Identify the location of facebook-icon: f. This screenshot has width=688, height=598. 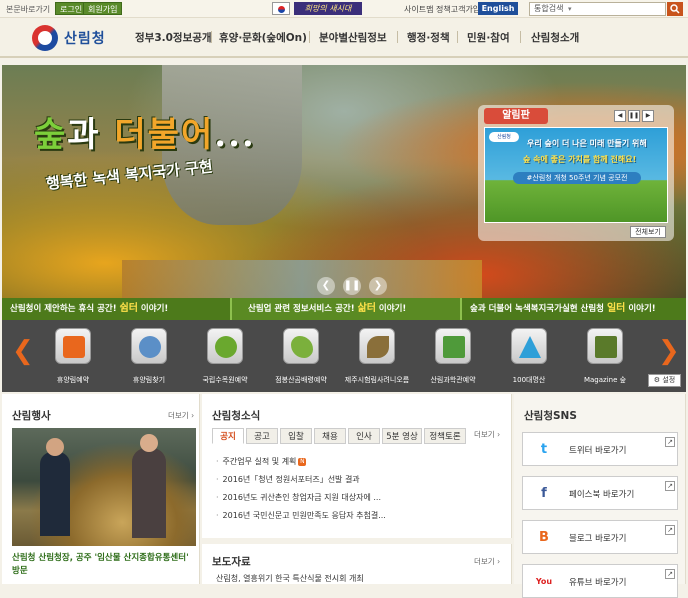
(544, 493).